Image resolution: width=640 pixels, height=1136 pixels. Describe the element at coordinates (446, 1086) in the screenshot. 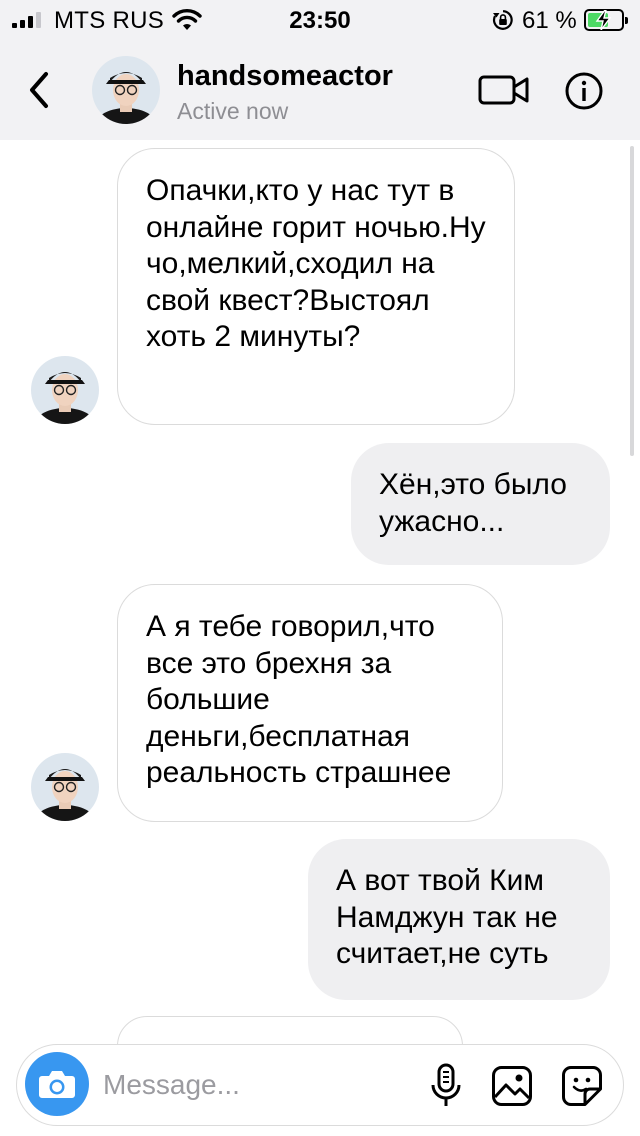

I see `microphone-icon` at that location.